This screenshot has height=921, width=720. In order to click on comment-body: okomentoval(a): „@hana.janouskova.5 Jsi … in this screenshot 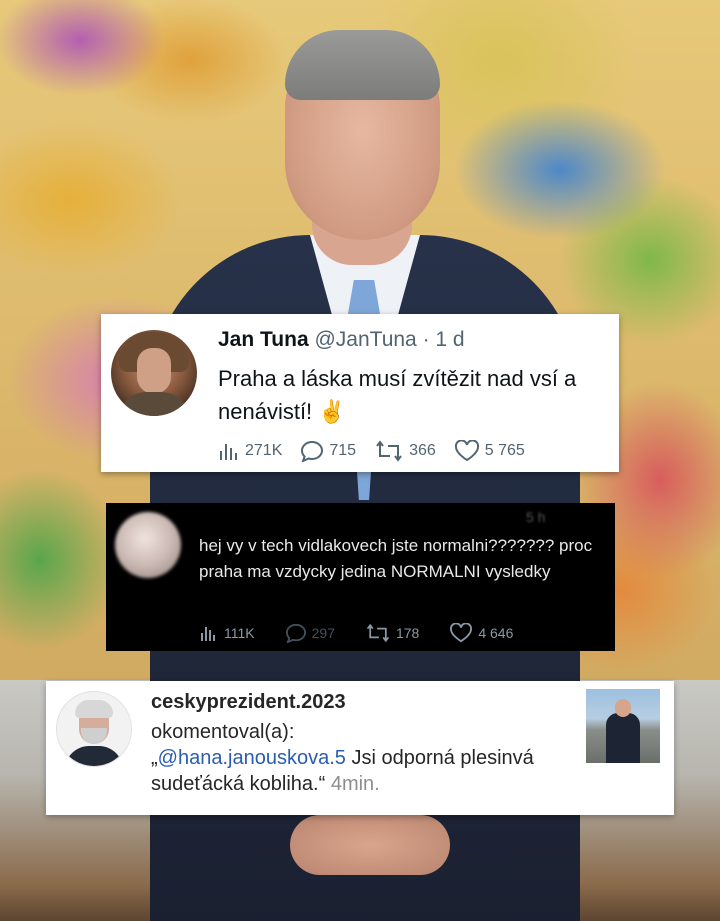, I will do `click(366, 758)`.